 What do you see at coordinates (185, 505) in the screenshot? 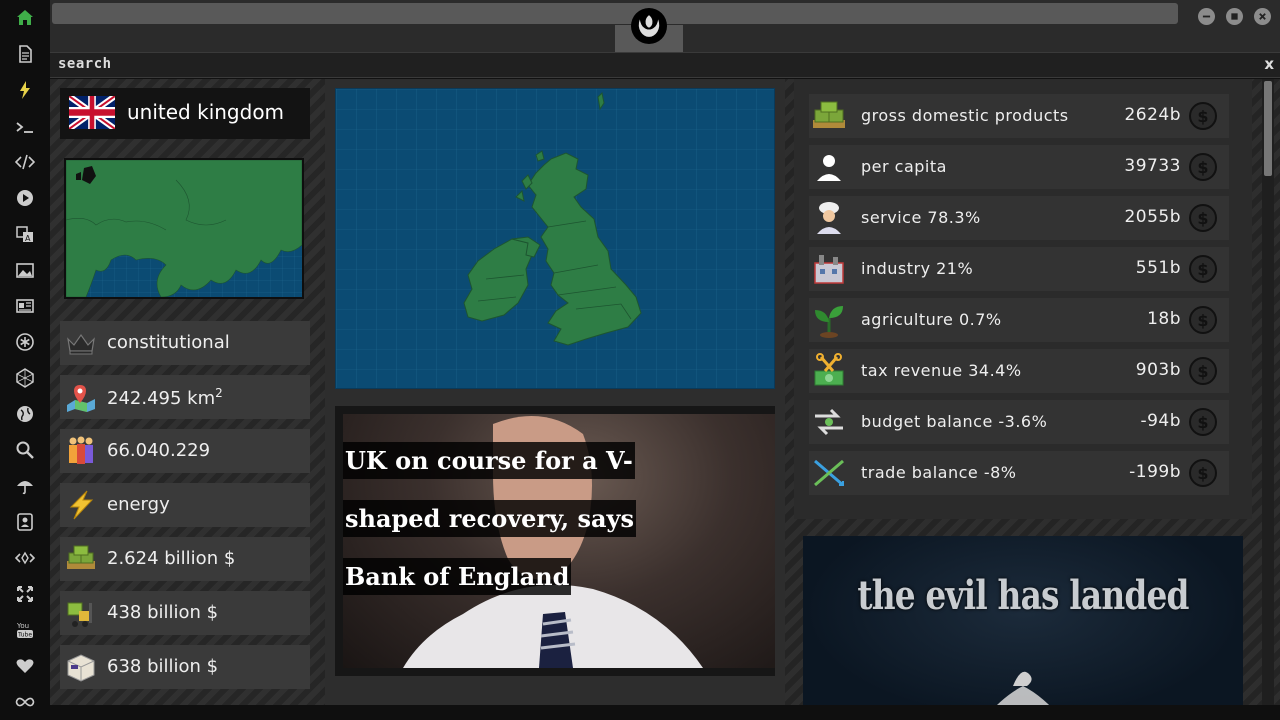
I see `sector-row: energy` at bounding box center [185, 505].